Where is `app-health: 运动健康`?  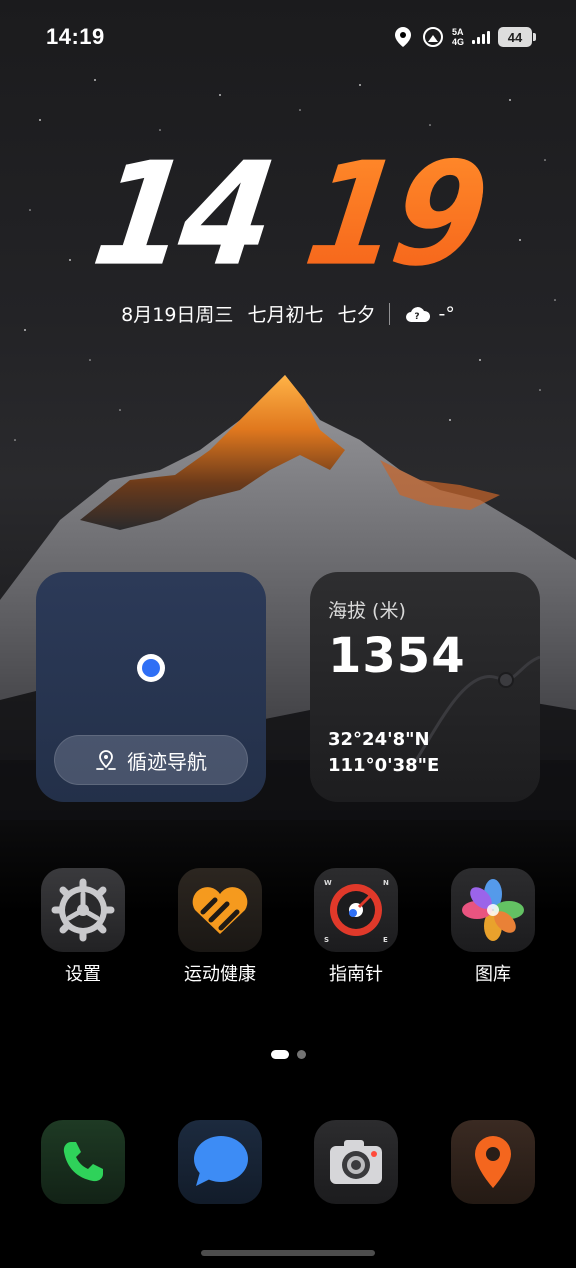 app-health: 运动健康 is located at coordinates (220, 927).